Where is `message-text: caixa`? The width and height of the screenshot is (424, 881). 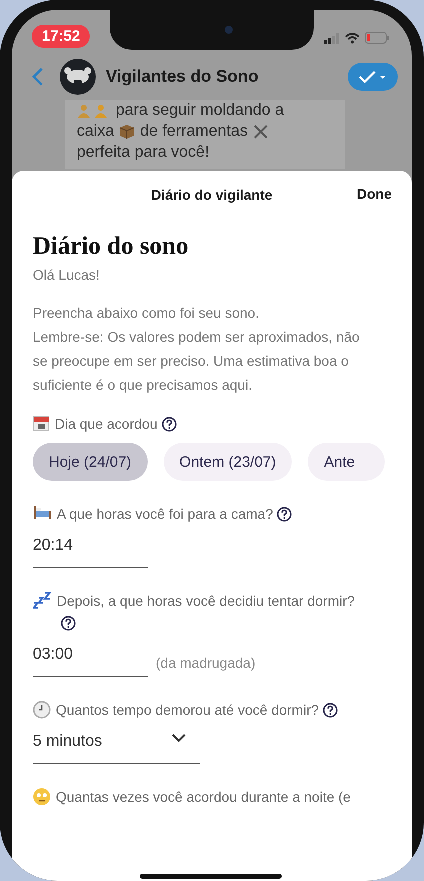 message-text: caixa is located at coordinates (95, 132).